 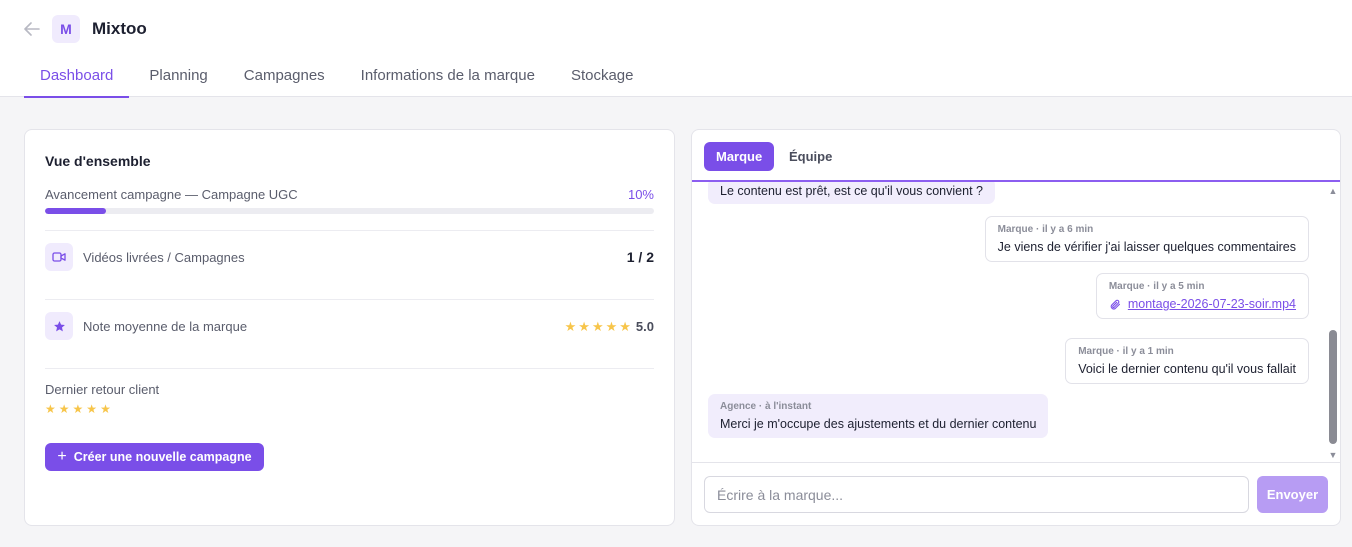 What do you see at coordinates (349, 211) in the screenshot?
I see `progress-bar` at bounding box center [349, 211].